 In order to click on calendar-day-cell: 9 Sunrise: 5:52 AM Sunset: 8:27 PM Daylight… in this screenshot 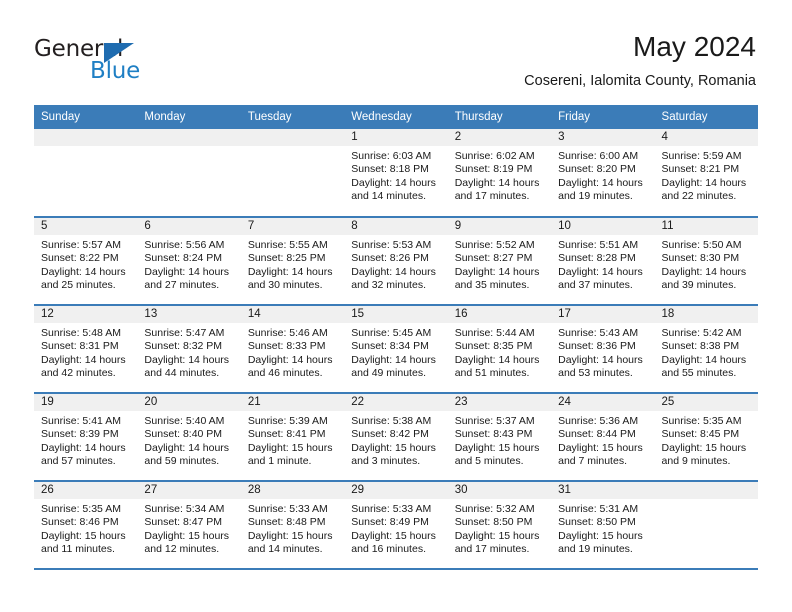, I will do `click(499, 261)`.